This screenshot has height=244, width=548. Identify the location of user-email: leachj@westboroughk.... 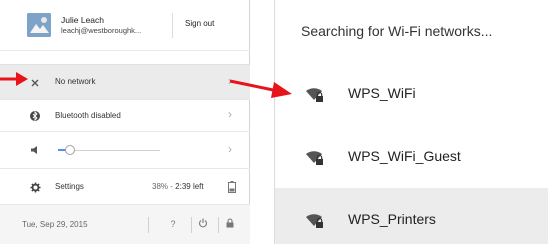
(101, 30).